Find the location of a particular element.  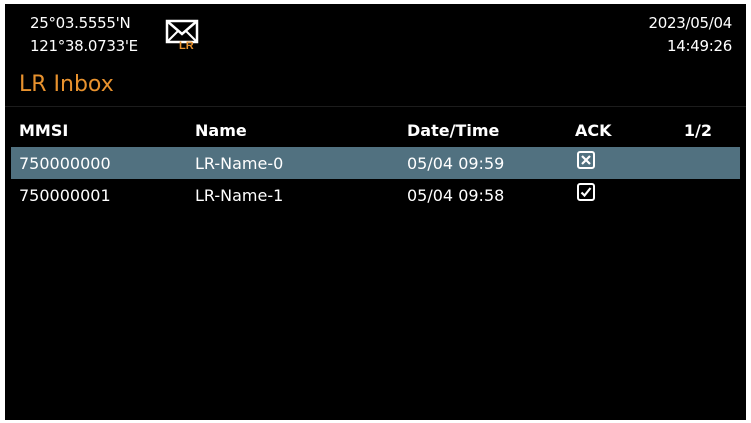

header-datetime: Date/Time is located at coordinates (453, 130).